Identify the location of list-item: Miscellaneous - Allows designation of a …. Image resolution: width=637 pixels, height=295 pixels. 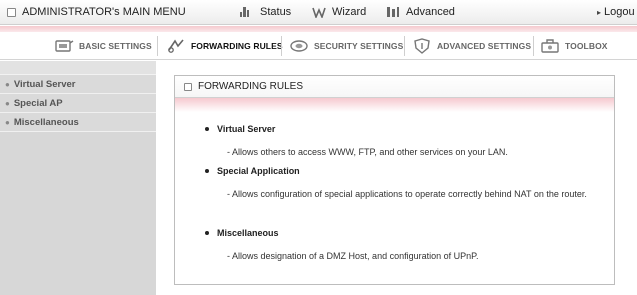
(411, 247).